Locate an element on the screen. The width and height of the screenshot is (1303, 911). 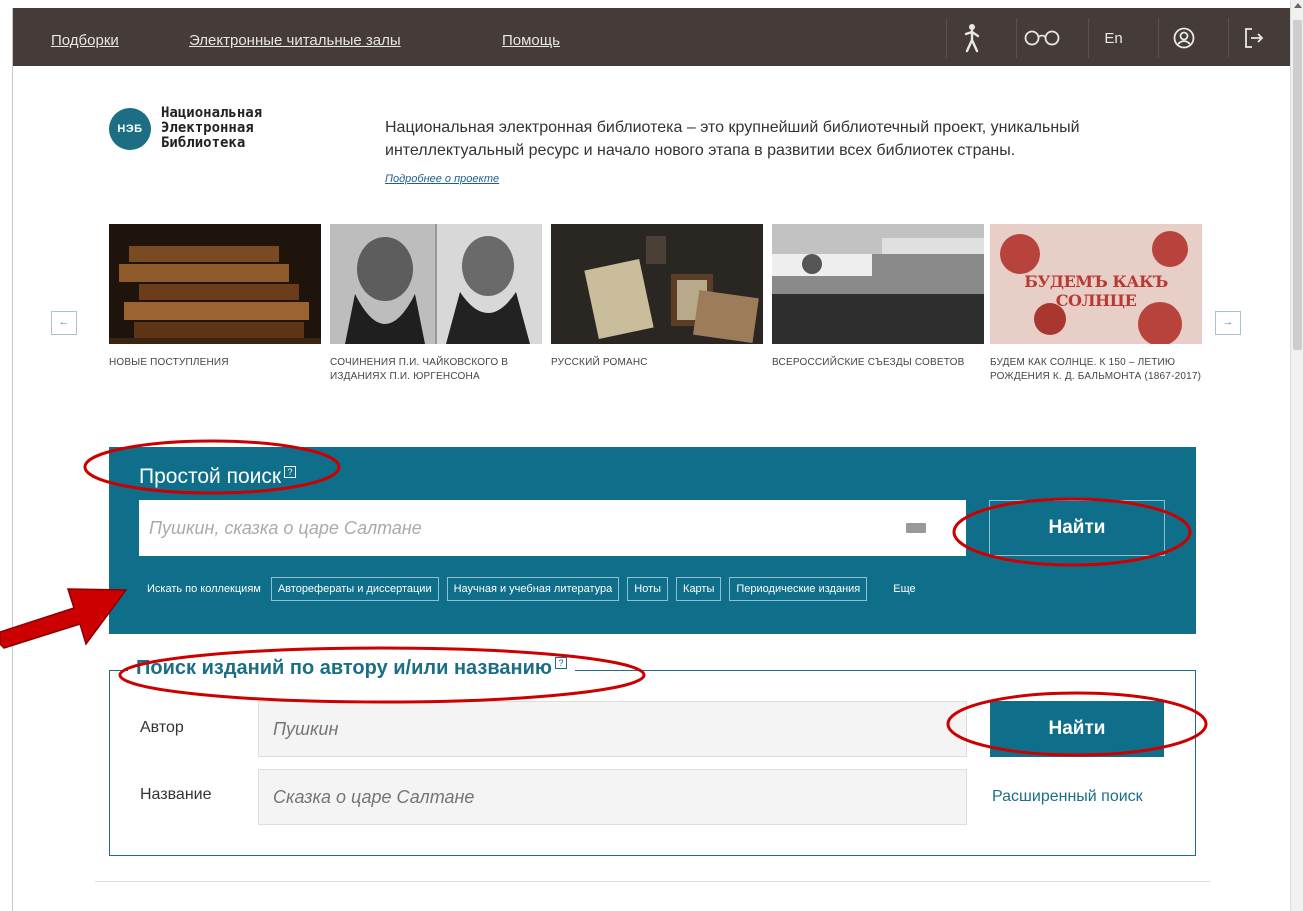
accessibility-button is located at coordinates (971, 38).